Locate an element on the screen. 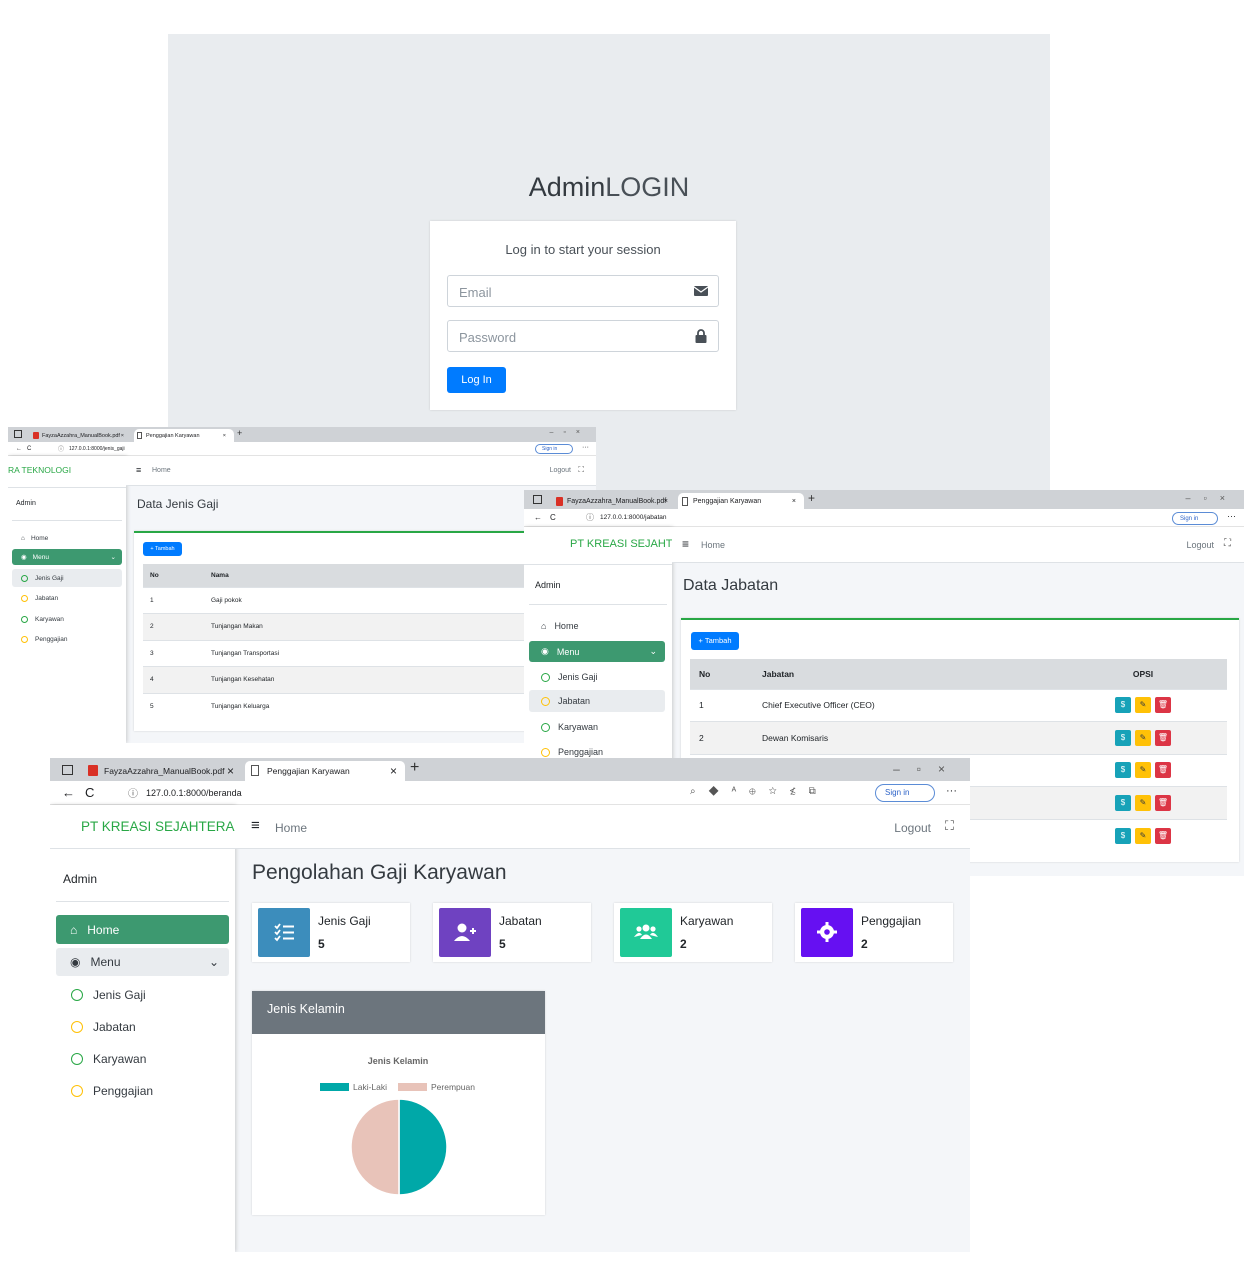 This screenshot has height=1268, width=1244. stat-box-penggajian: Penggajian 2 is located at coordinates (874, 932).